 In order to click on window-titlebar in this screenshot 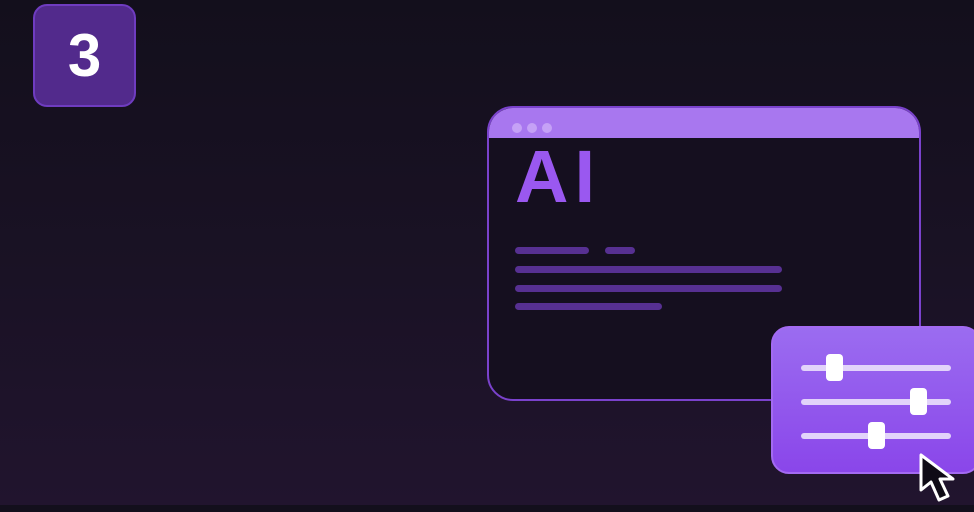, I will do `click(704, 123)`.